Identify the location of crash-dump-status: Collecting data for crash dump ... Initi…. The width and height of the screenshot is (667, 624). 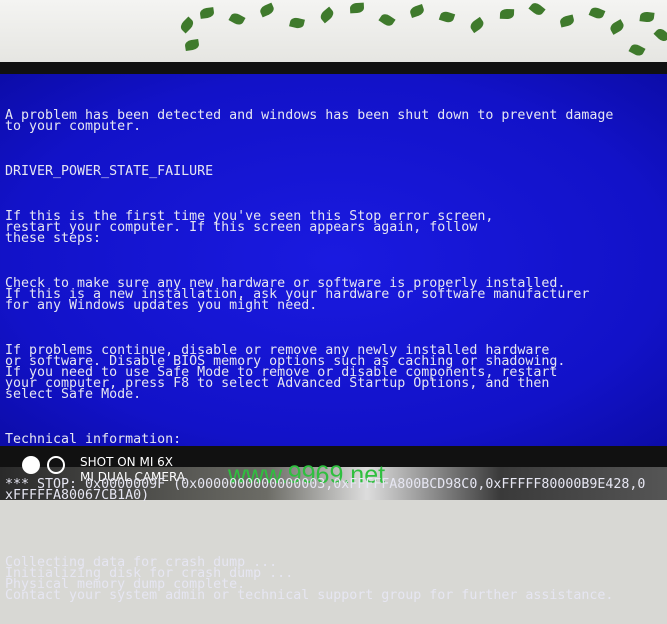
(309, 579).